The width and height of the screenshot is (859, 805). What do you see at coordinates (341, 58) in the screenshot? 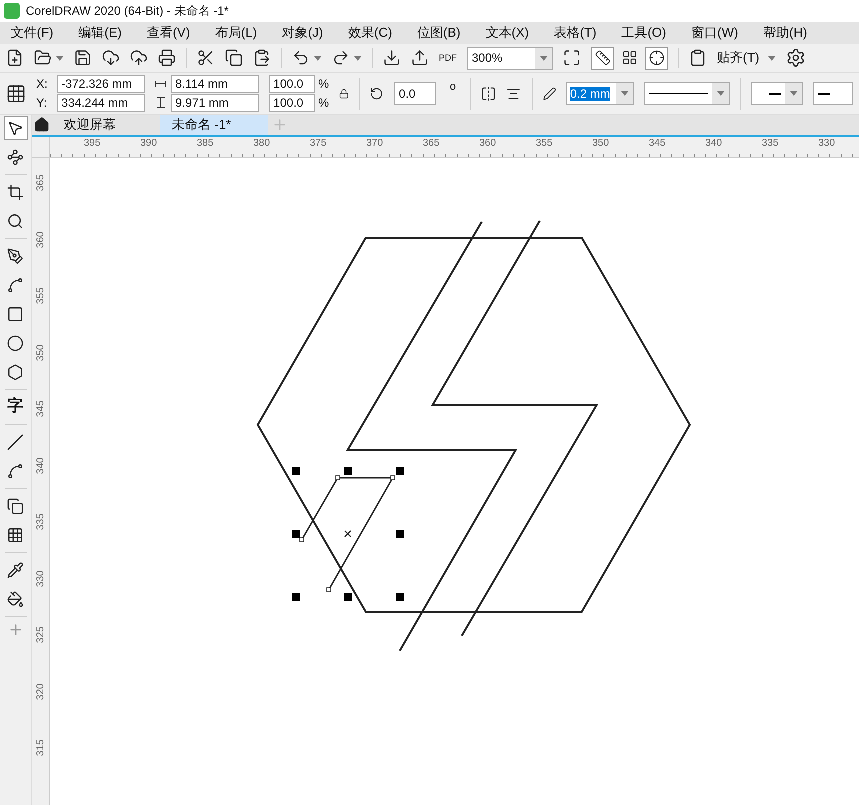
I see `redo-icon` at bounding box center [341, 58].